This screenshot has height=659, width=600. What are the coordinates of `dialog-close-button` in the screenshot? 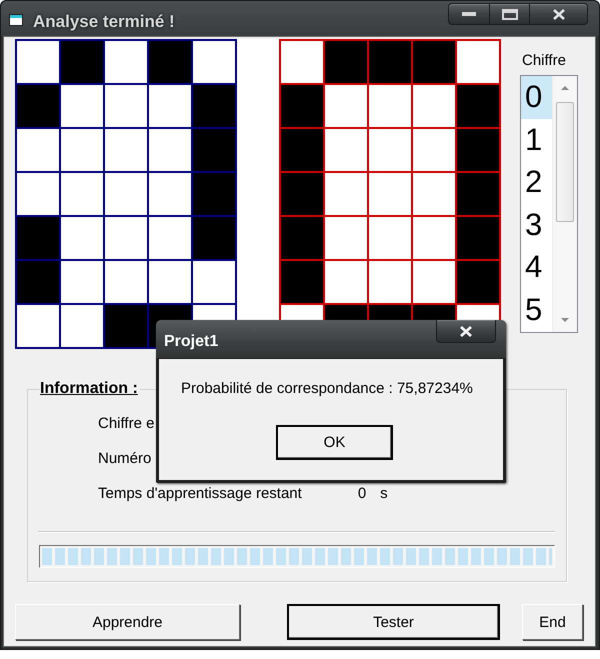 It's located at (466, 331).